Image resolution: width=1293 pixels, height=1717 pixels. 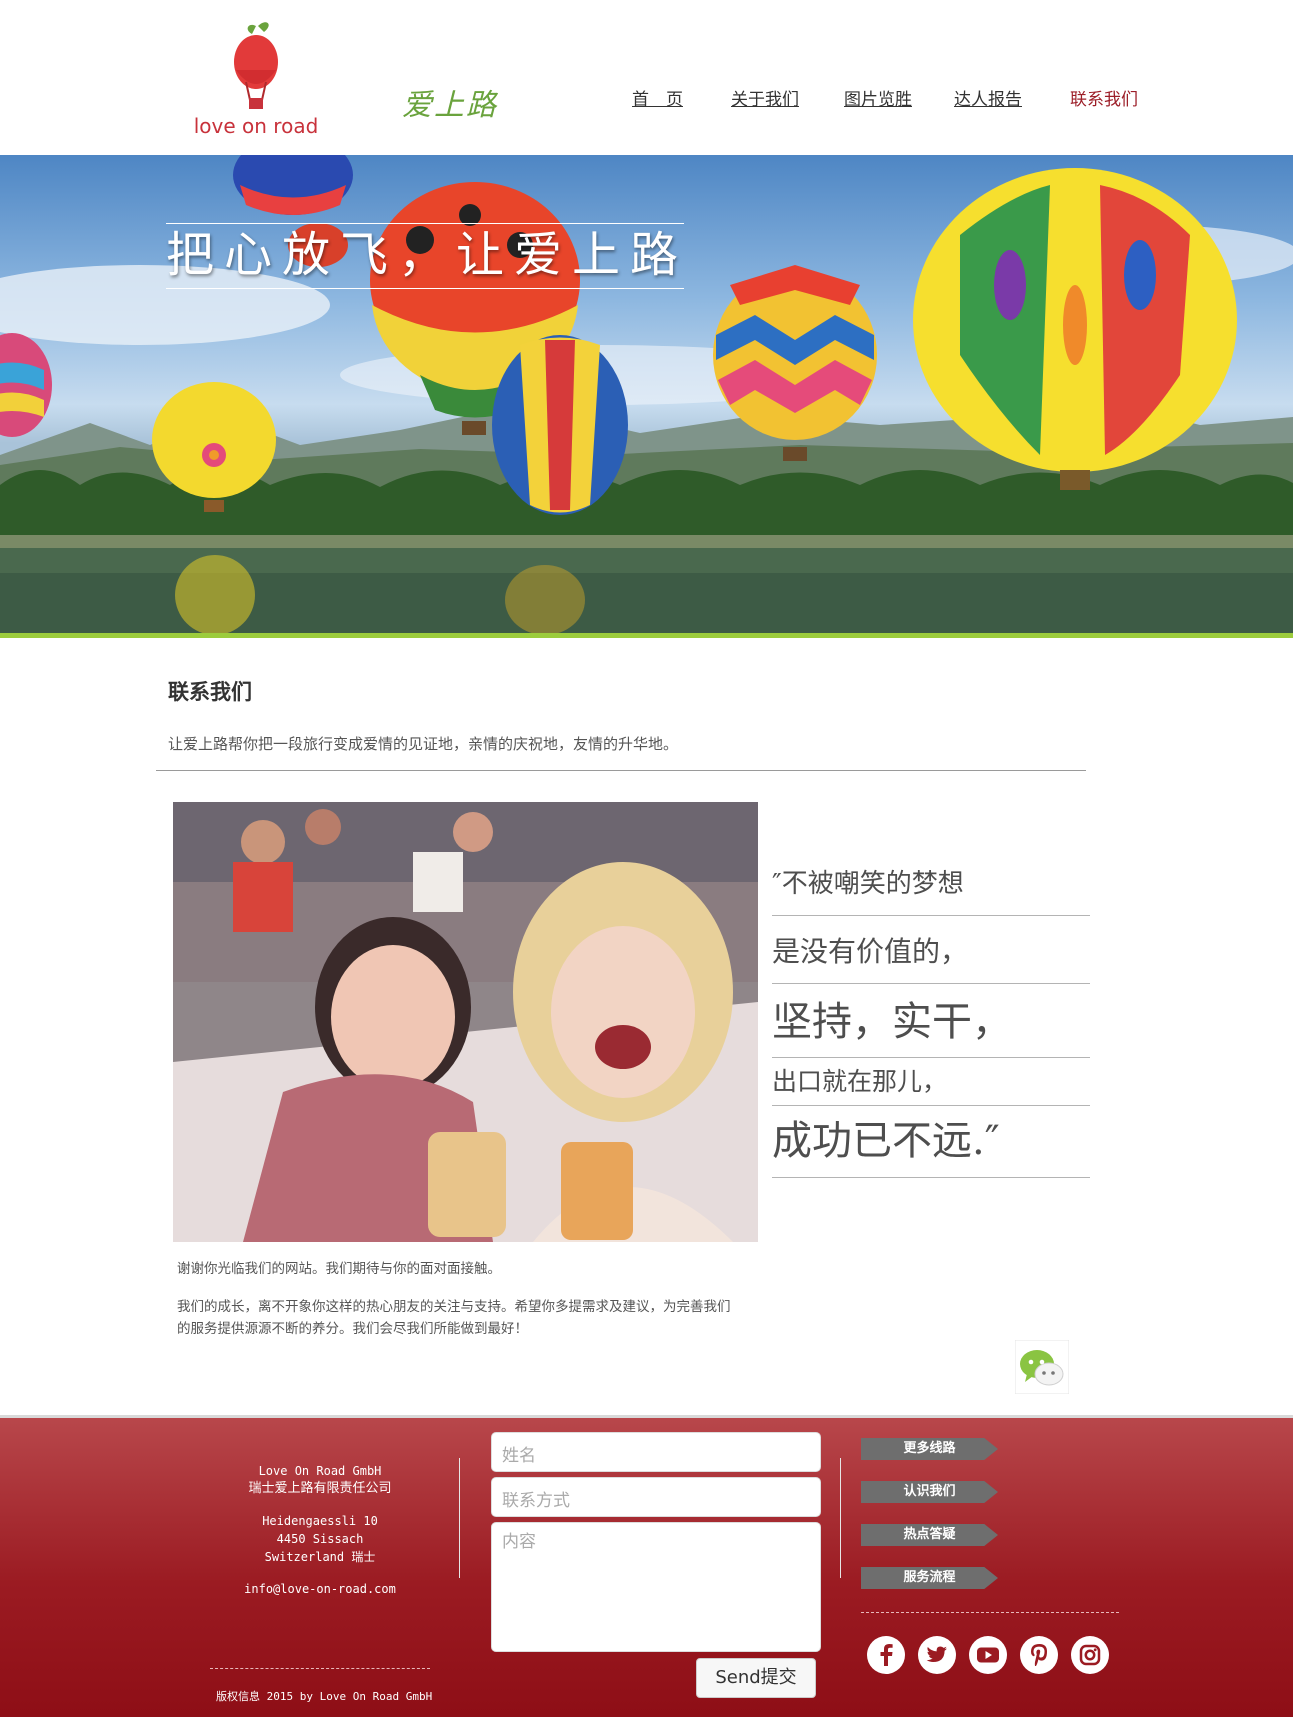 What do you see at coordinates (840, 1518) in the screenshot?
I see `footer-divider-right` at bounding box center [840, 1518].